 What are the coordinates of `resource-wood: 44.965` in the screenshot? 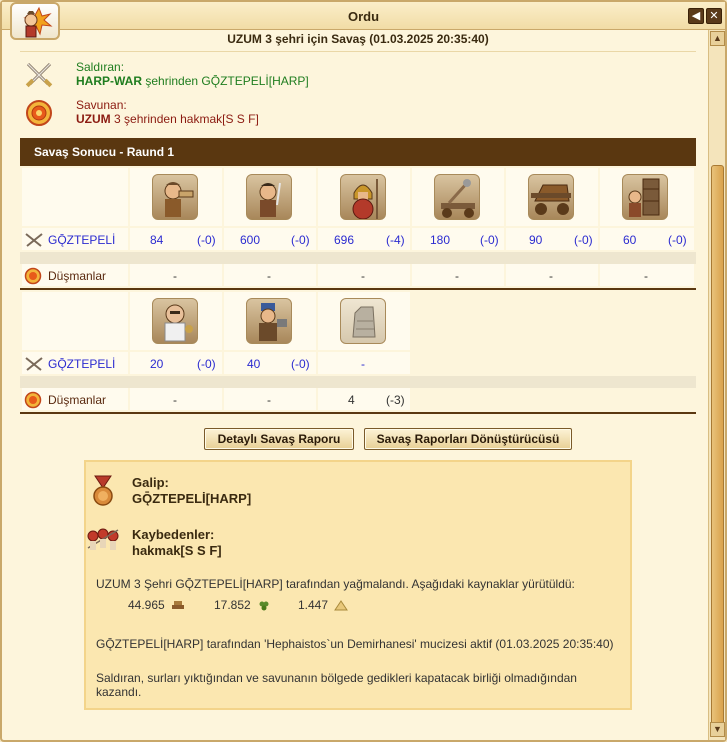 It's located at (156, 605).